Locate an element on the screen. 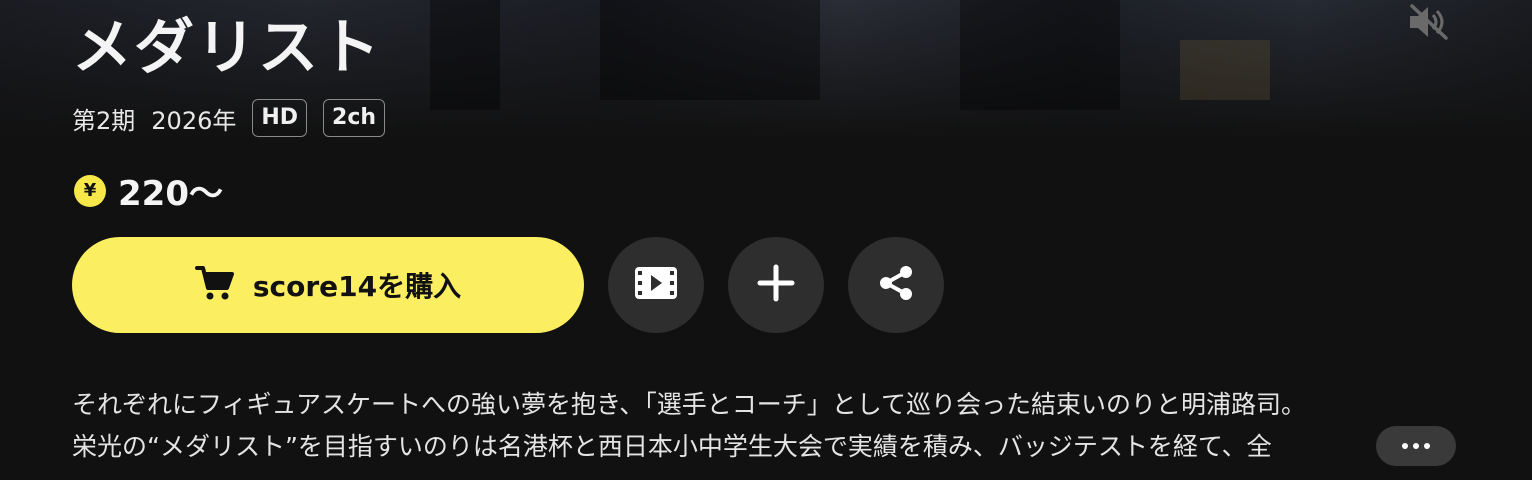  speaker-muted-icon is located at coordinates (1429, 22).